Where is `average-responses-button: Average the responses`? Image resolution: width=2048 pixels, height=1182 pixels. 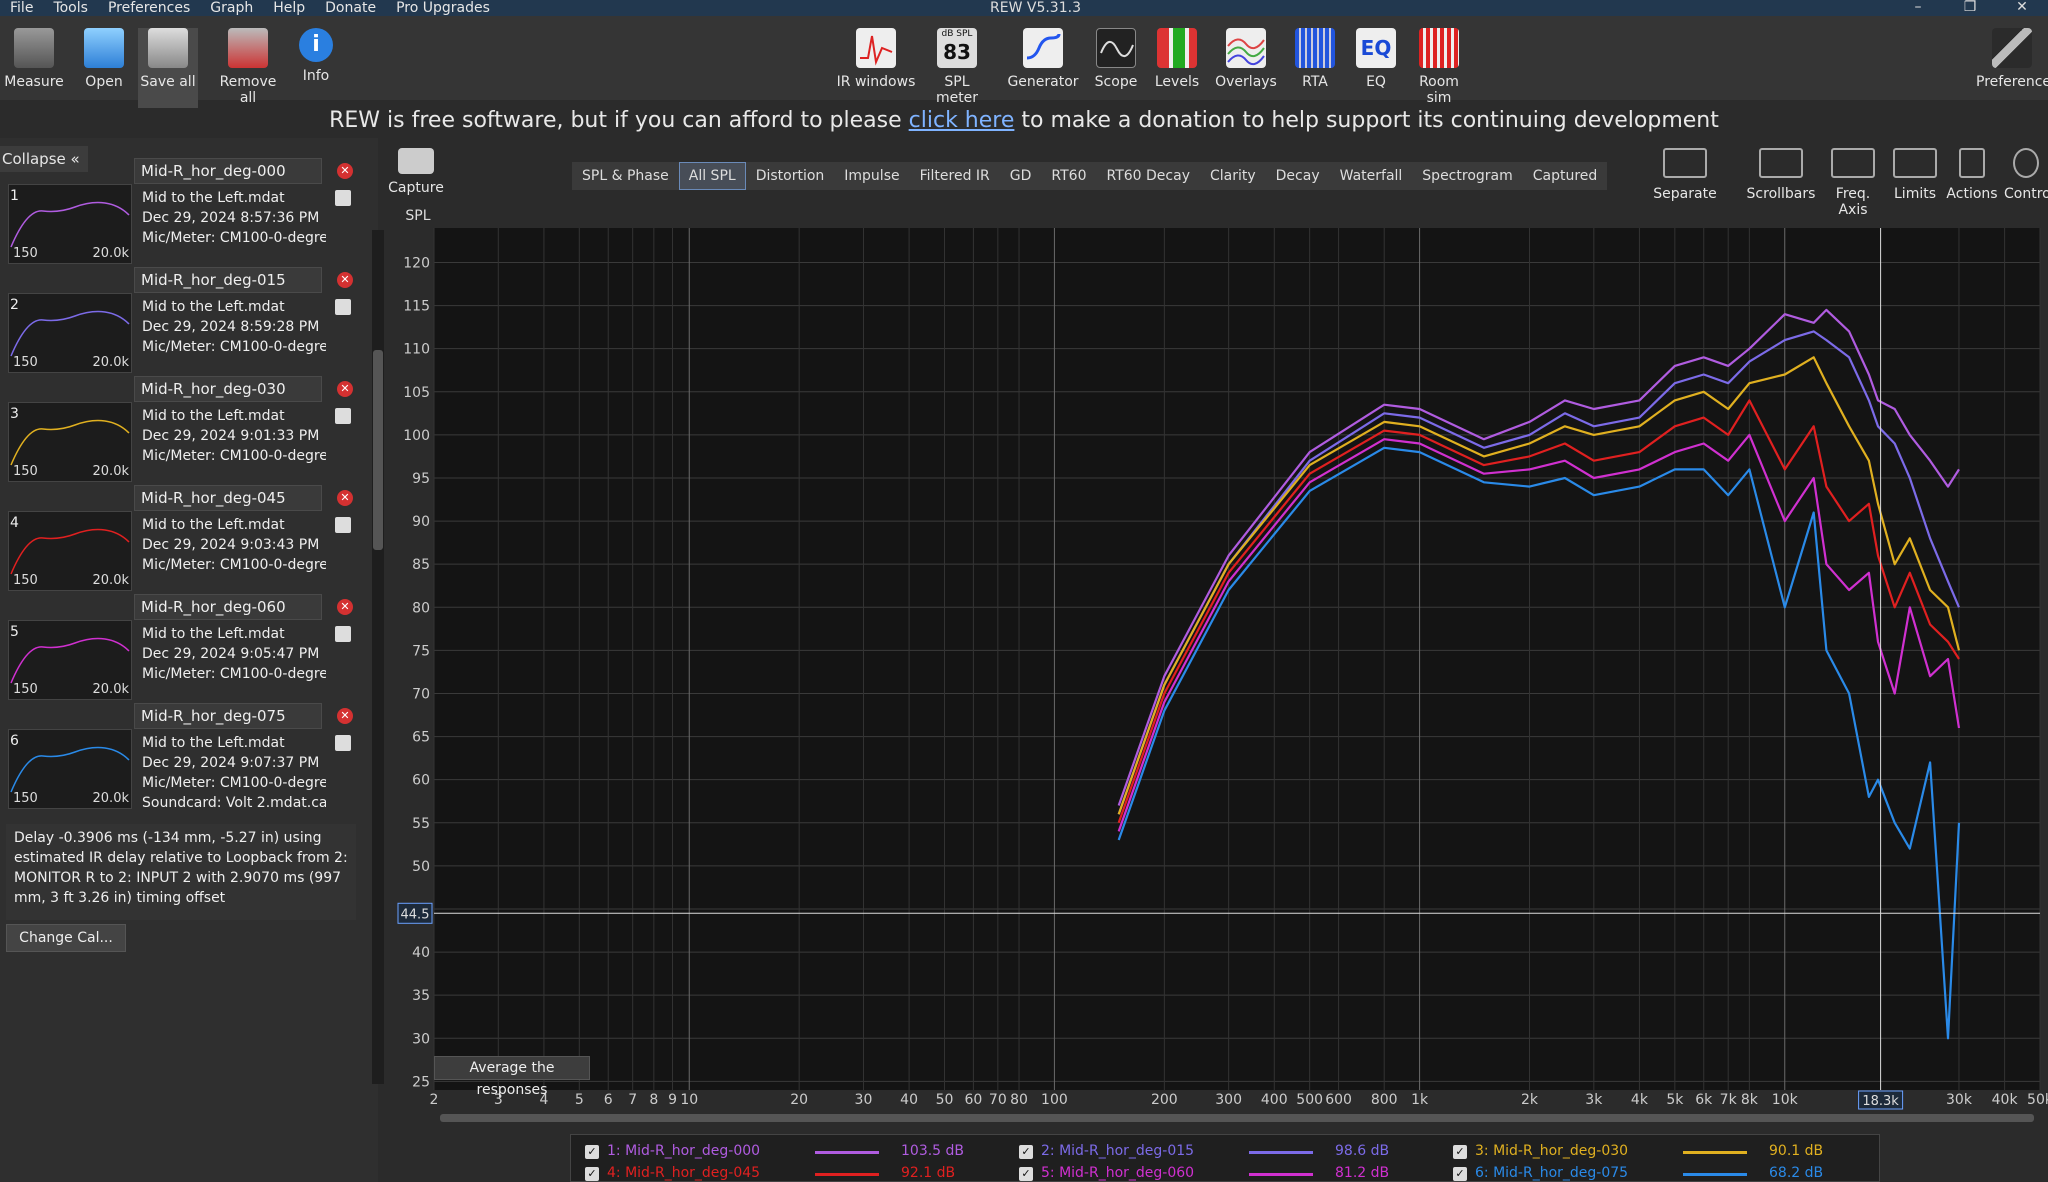 average-responses-button: Average the responses is located at coordinates (512, 1077).